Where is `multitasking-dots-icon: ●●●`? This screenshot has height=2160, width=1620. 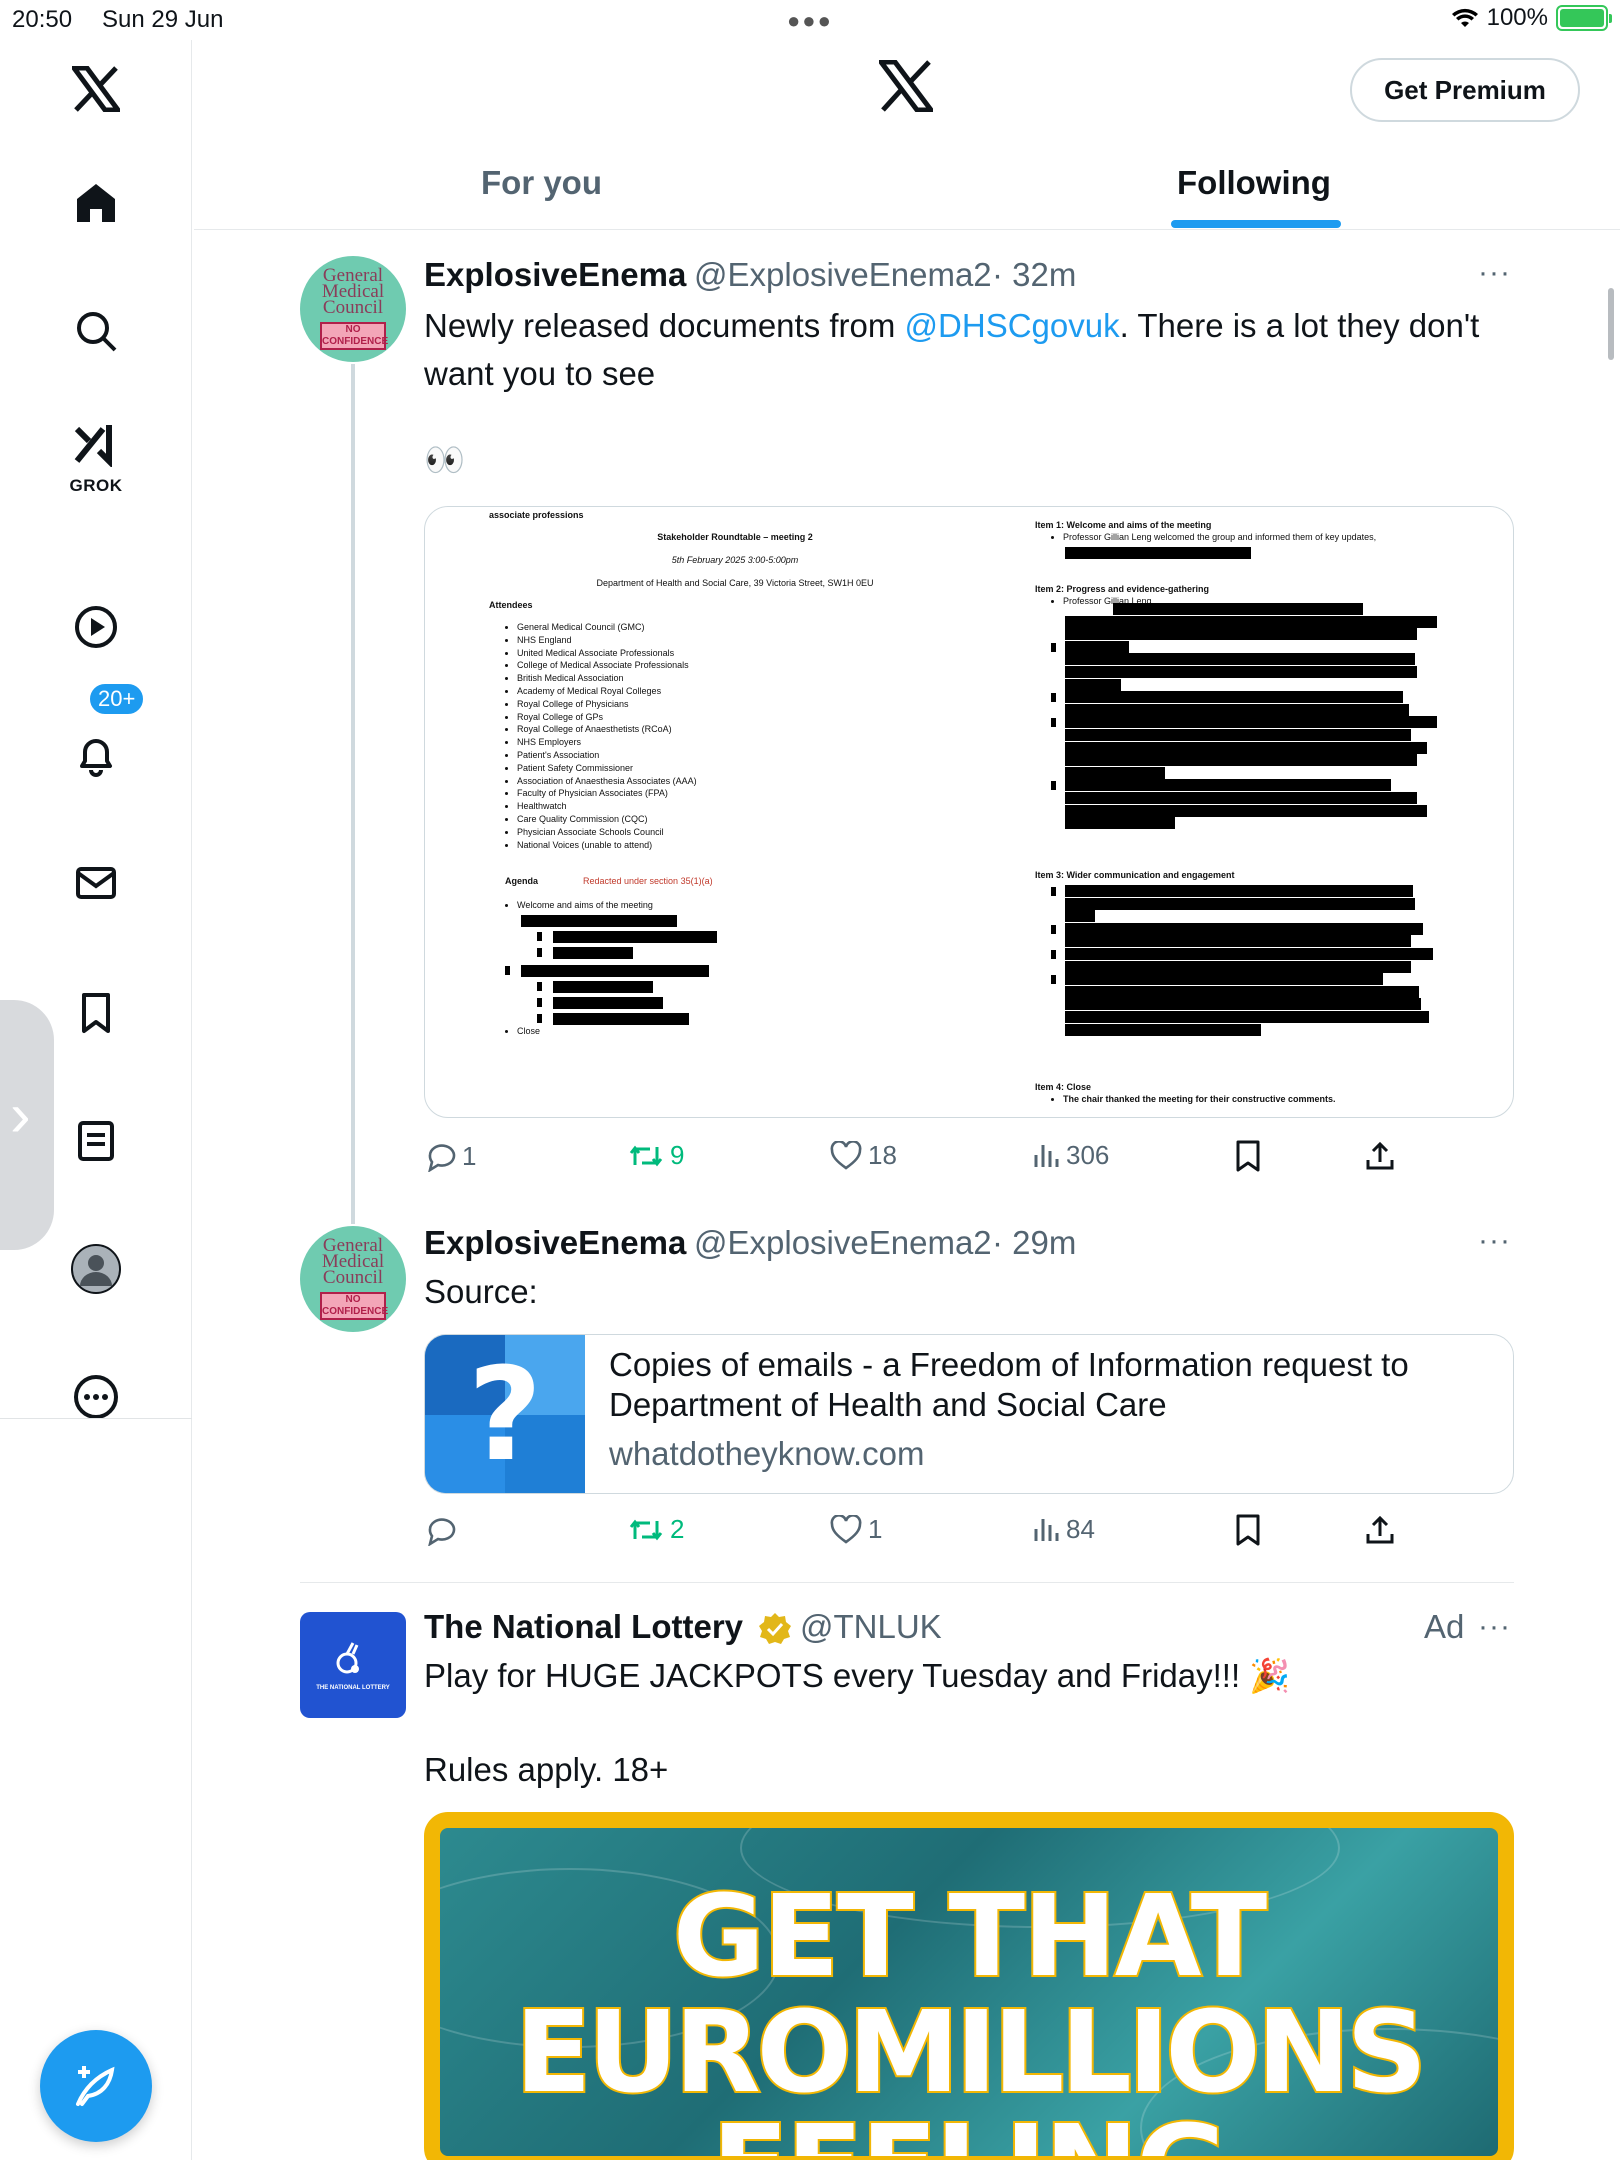 multitasking-dots-icon: ●●● is located at coordinates (810, 21).